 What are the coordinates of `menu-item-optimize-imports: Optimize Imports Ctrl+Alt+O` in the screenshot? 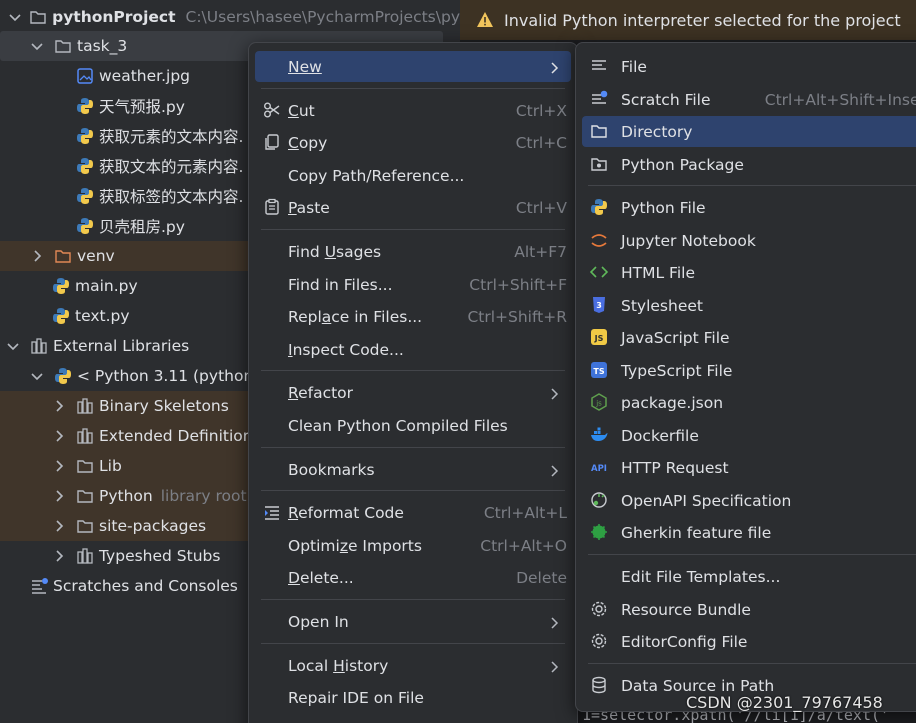 It's located at (413, 545).